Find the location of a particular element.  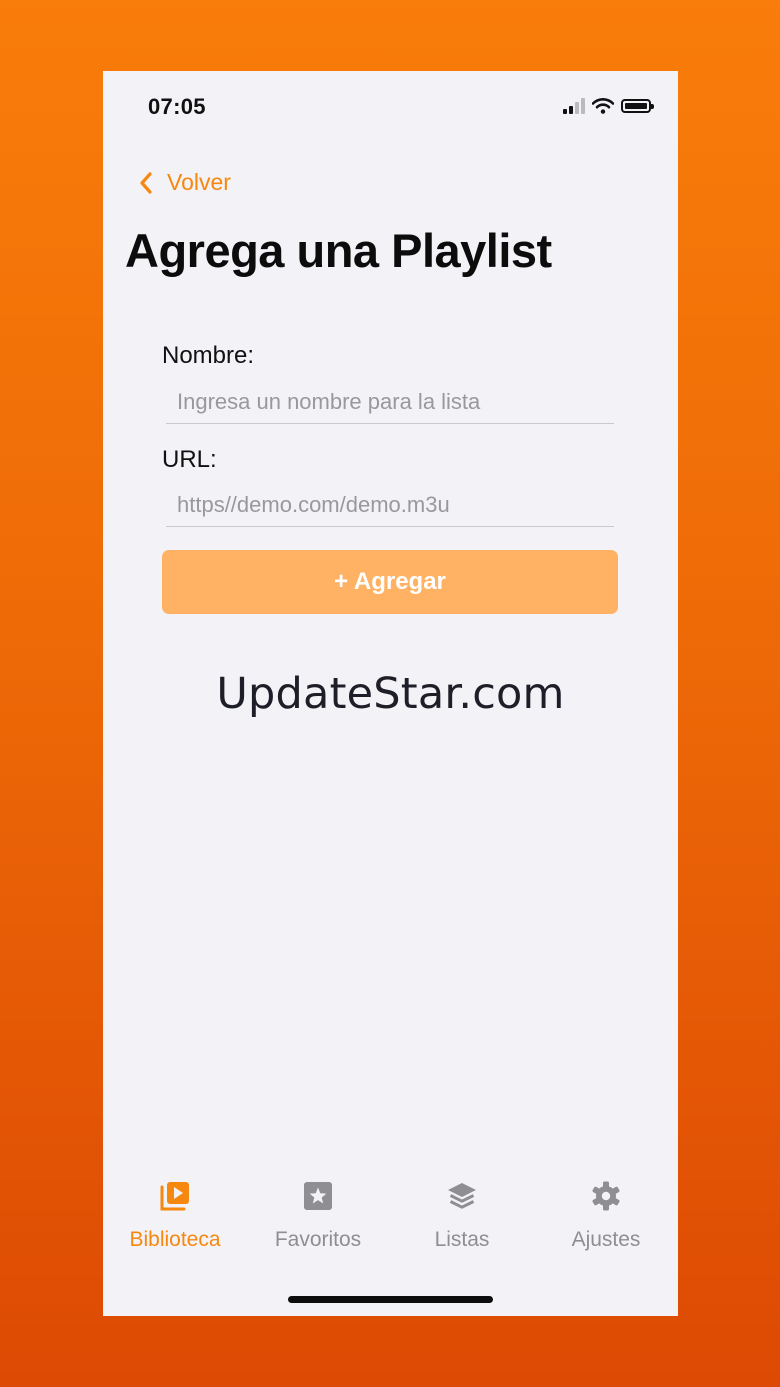

tab-label: Biblioteca is located at coordinates (175, 1239).